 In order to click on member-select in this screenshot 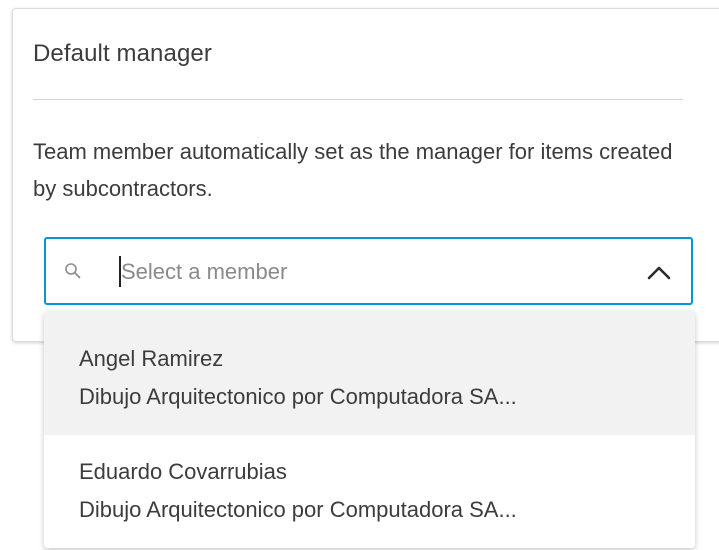, I will do `click(368, 271)`.